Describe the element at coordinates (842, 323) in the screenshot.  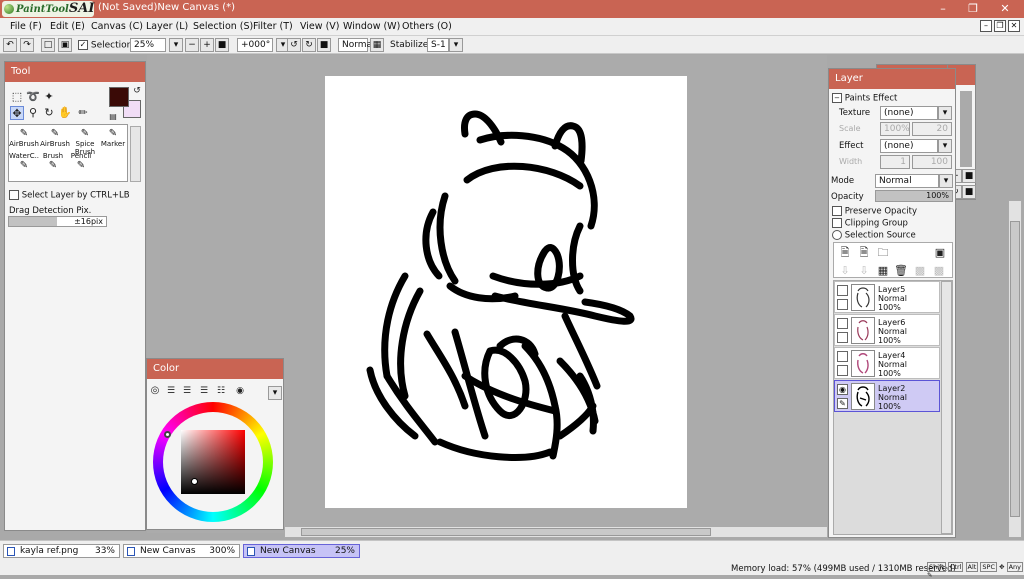
I see `visibility-toggle` at that location.